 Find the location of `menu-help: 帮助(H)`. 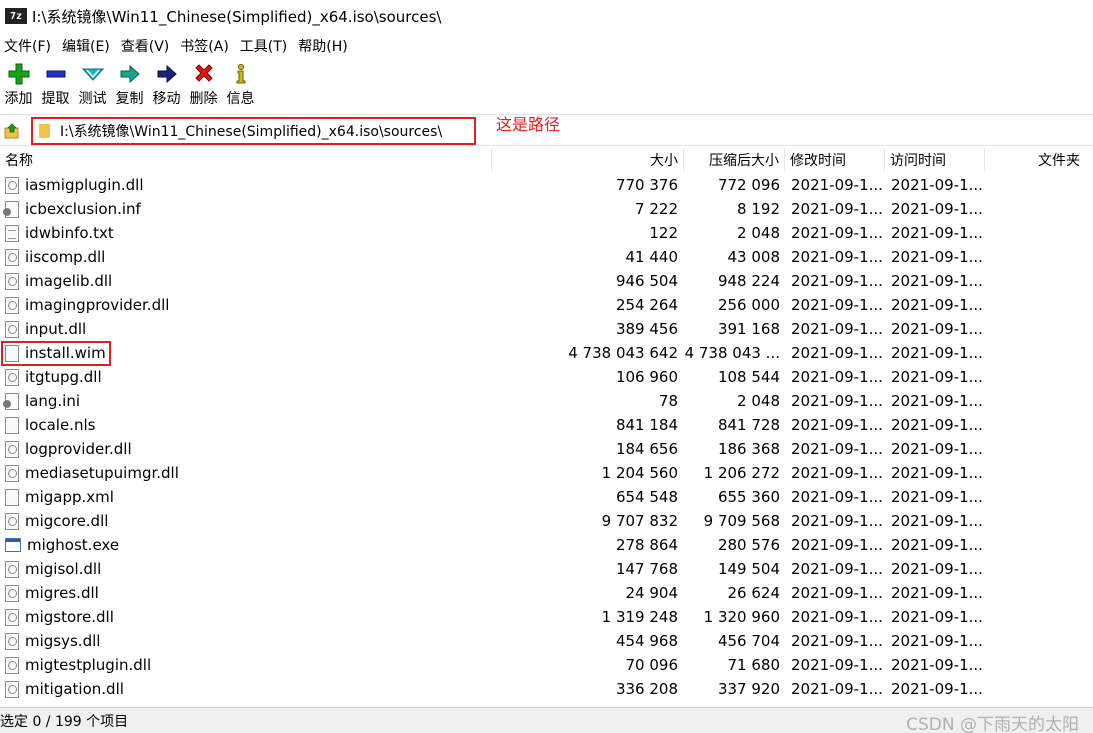

menu-help: 帮助(H) is located at coordinates (323, 46).